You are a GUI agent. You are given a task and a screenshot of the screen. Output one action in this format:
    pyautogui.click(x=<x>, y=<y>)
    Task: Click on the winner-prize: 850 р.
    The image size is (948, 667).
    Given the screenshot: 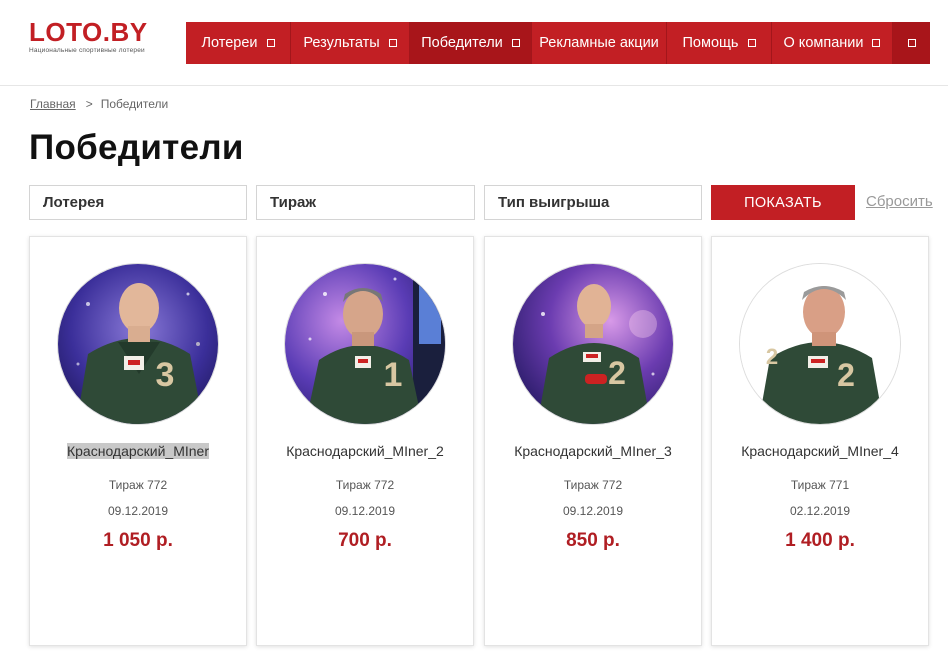 What is the action you would take?
    pyautogui.click(x=593, y=540)
    